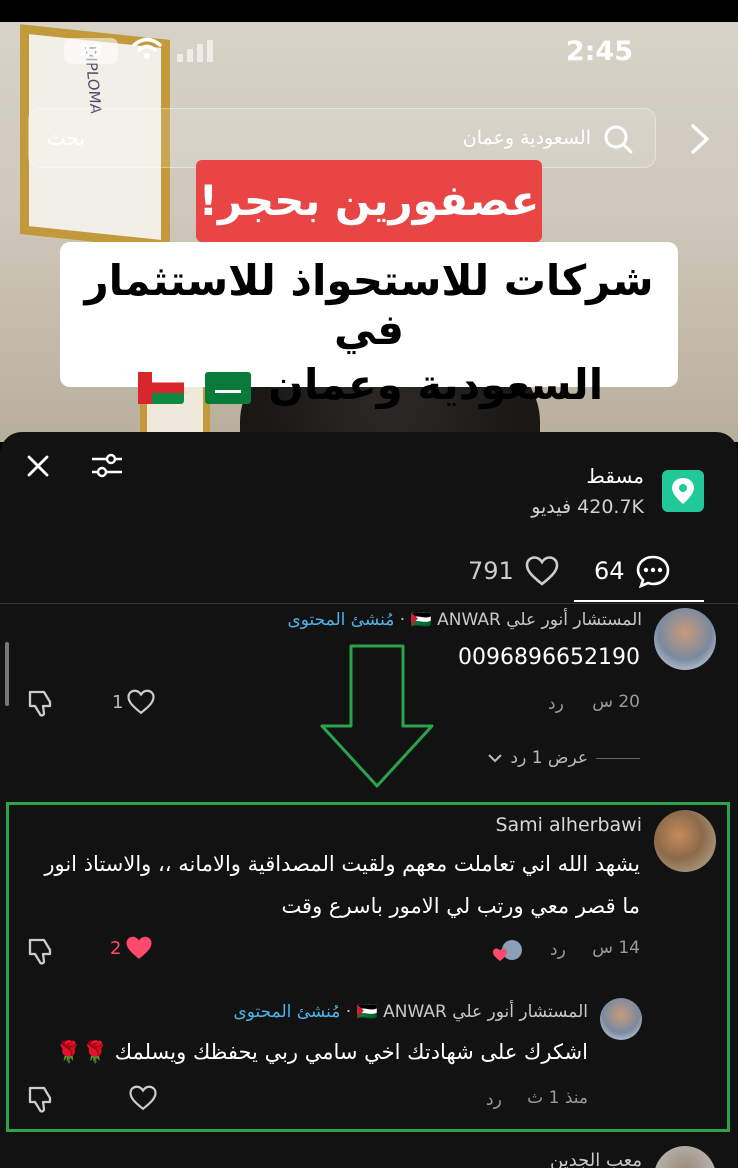  What do you see at coordinates (568, 825) in the screenshot?
I see `comment-author: Sami alherbawi` at bounding box center [568, 825].